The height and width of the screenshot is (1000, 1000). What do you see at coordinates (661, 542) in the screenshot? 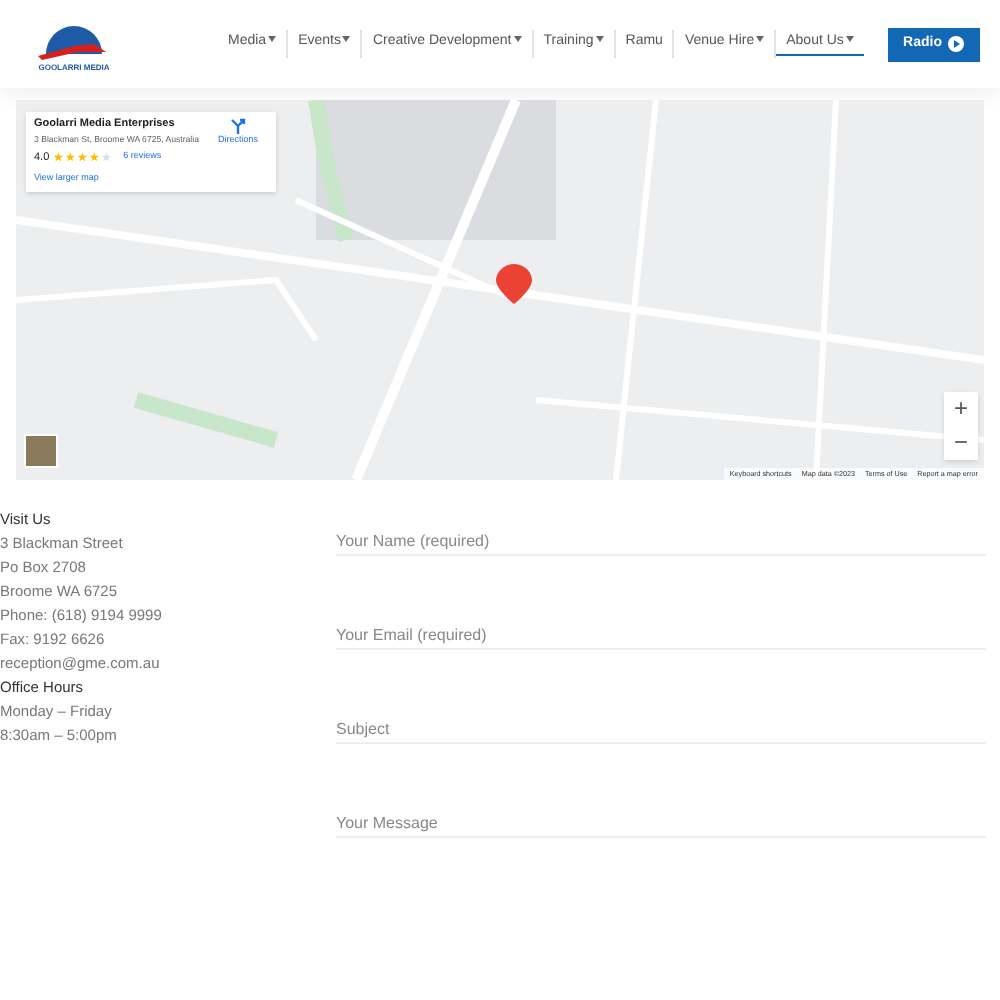
I see `input-field: Your Name (required)` at bounding box center [661, 542].